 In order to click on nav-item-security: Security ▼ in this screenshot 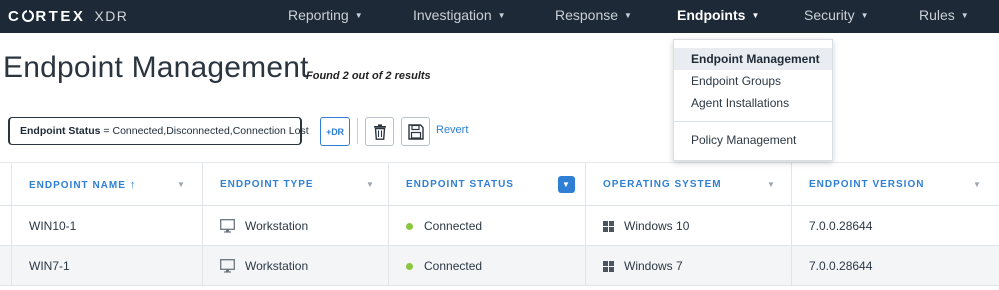, I will do `click(836, 16)`.